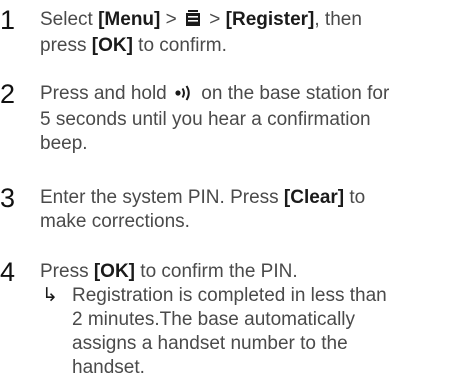 Image resolution: width=449 pixels, height=382 pixels. What do you see at coordinates (229, 295) in the screenshot?
I see `result-text: Registration is completed in less than` at bounding box center [229, 295].